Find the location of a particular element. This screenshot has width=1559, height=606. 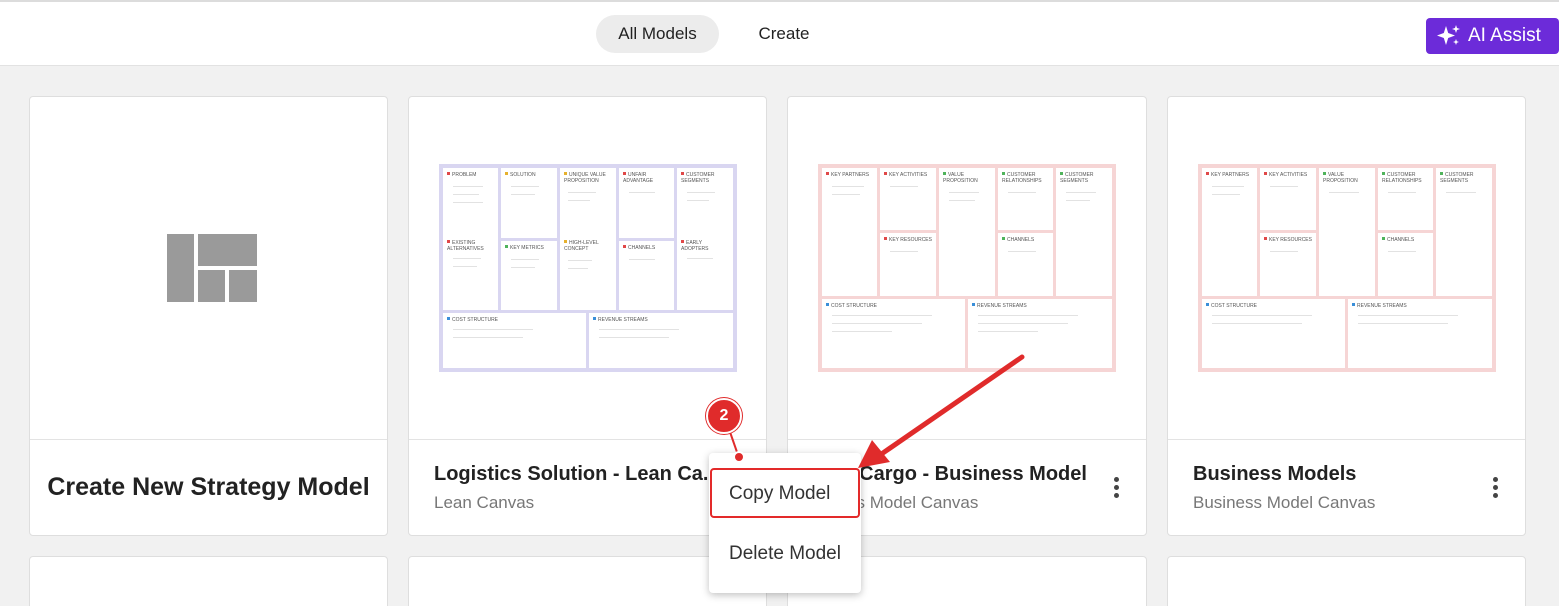

annotation-dot is located at coordinates (739, 457).